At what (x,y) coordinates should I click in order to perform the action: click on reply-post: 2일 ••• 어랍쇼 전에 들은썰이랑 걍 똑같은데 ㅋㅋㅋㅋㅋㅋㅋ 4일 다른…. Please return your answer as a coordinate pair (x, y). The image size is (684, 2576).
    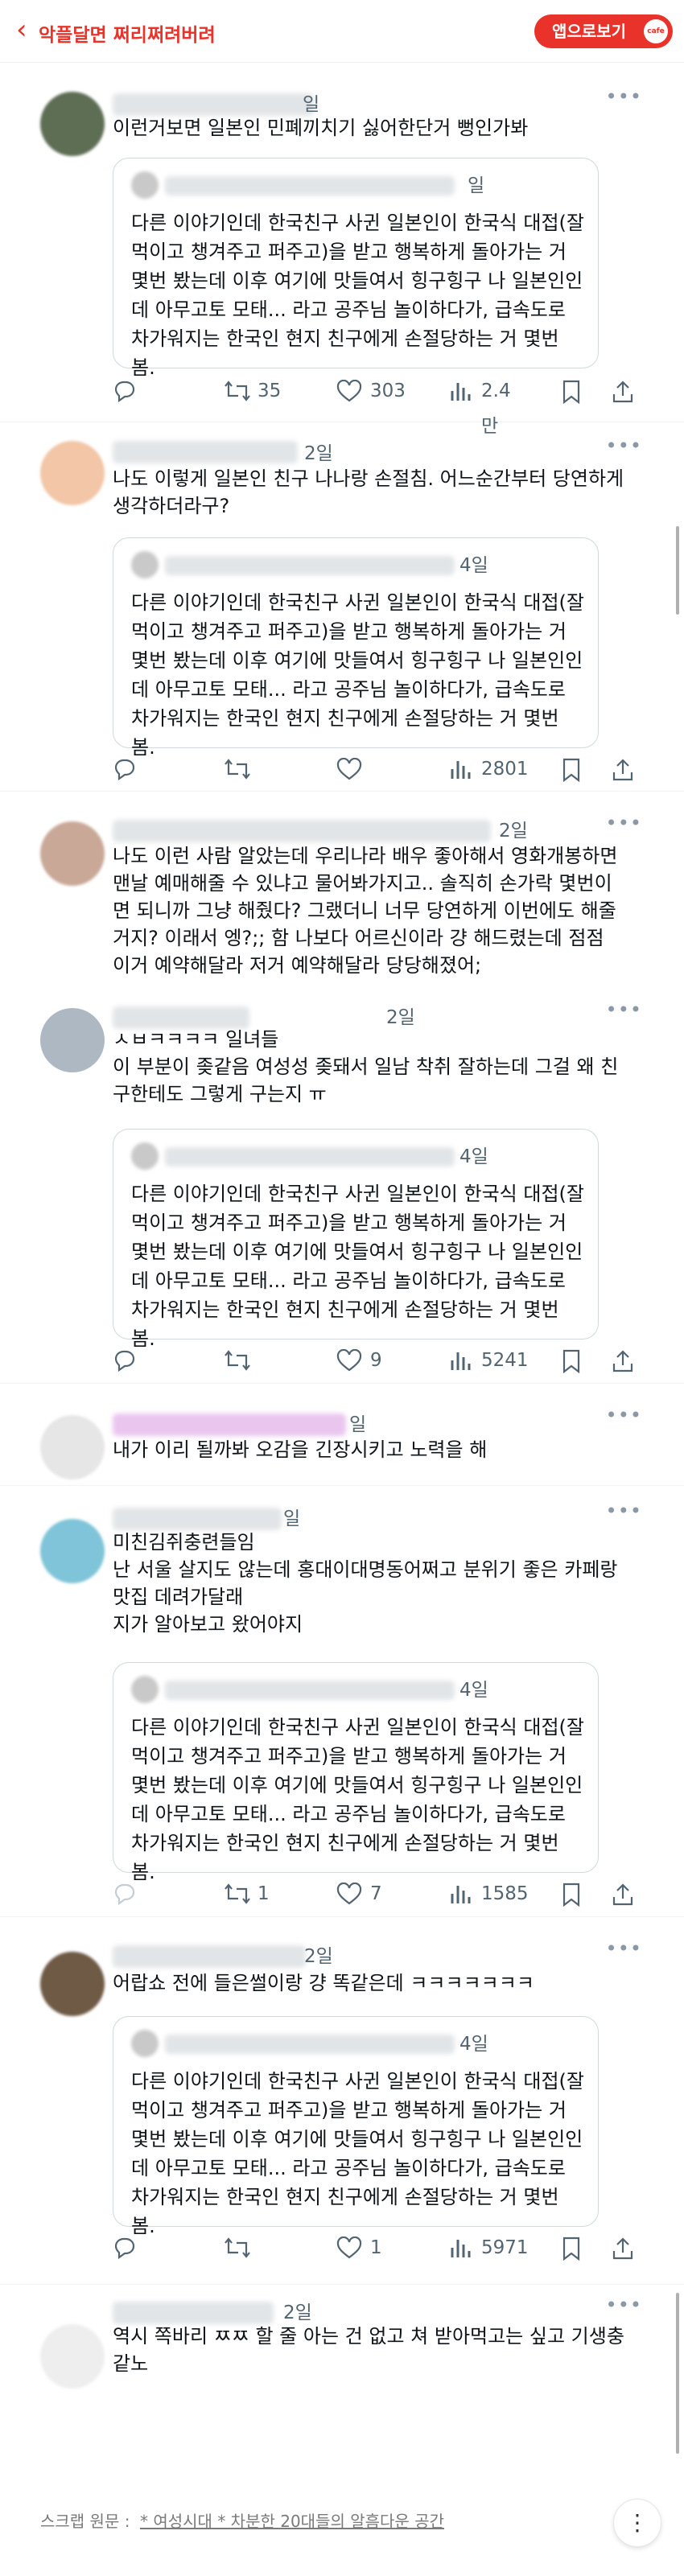
    Looking at the image, I should click on (342, 2101).